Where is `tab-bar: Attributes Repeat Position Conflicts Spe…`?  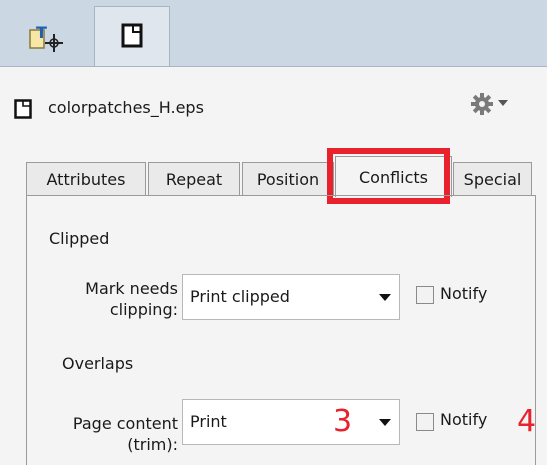 tab-bar: Attributes Repeat Position Conflicts Spe… is located at coordinates (281, 176).